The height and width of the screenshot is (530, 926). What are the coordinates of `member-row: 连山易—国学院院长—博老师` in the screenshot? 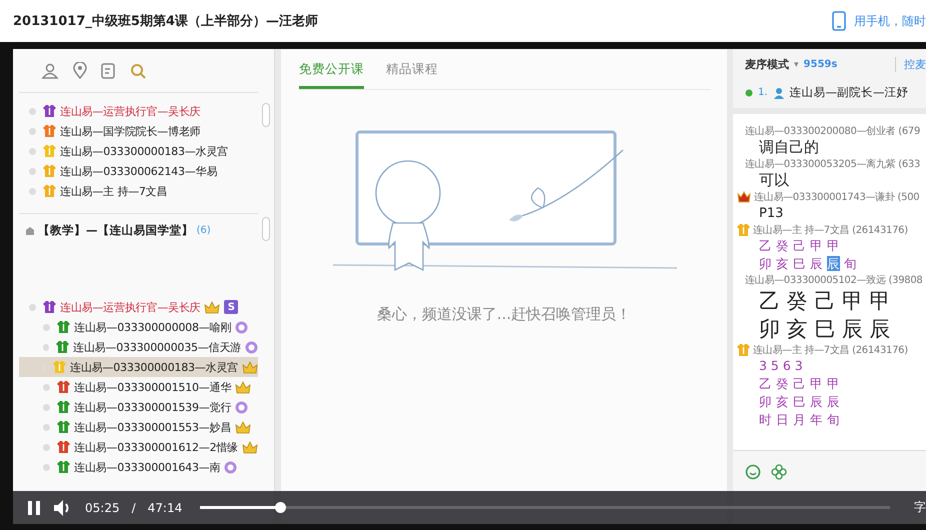 It's located at (138, 131).